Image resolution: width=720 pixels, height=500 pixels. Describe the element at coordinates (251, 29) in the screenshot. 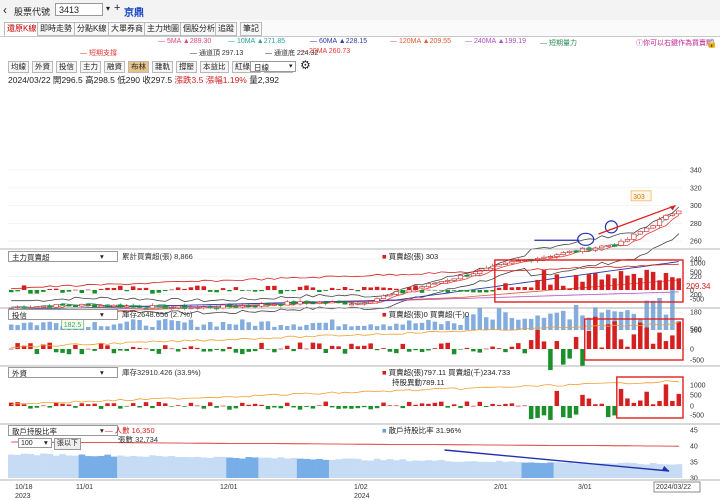

I see `tab-8: 筆記` at that location.